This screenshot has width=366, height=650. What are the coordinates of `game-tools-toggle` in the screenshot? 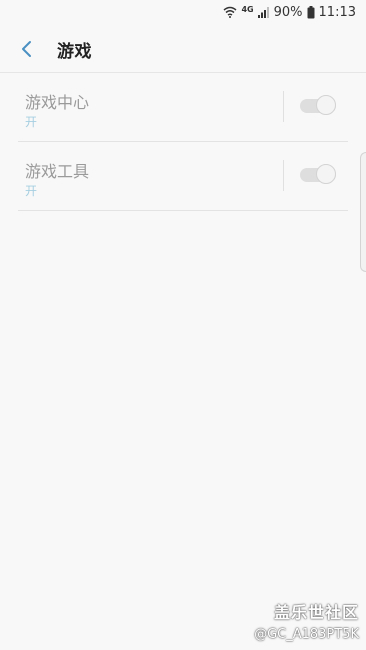 It's located at (319, 175).